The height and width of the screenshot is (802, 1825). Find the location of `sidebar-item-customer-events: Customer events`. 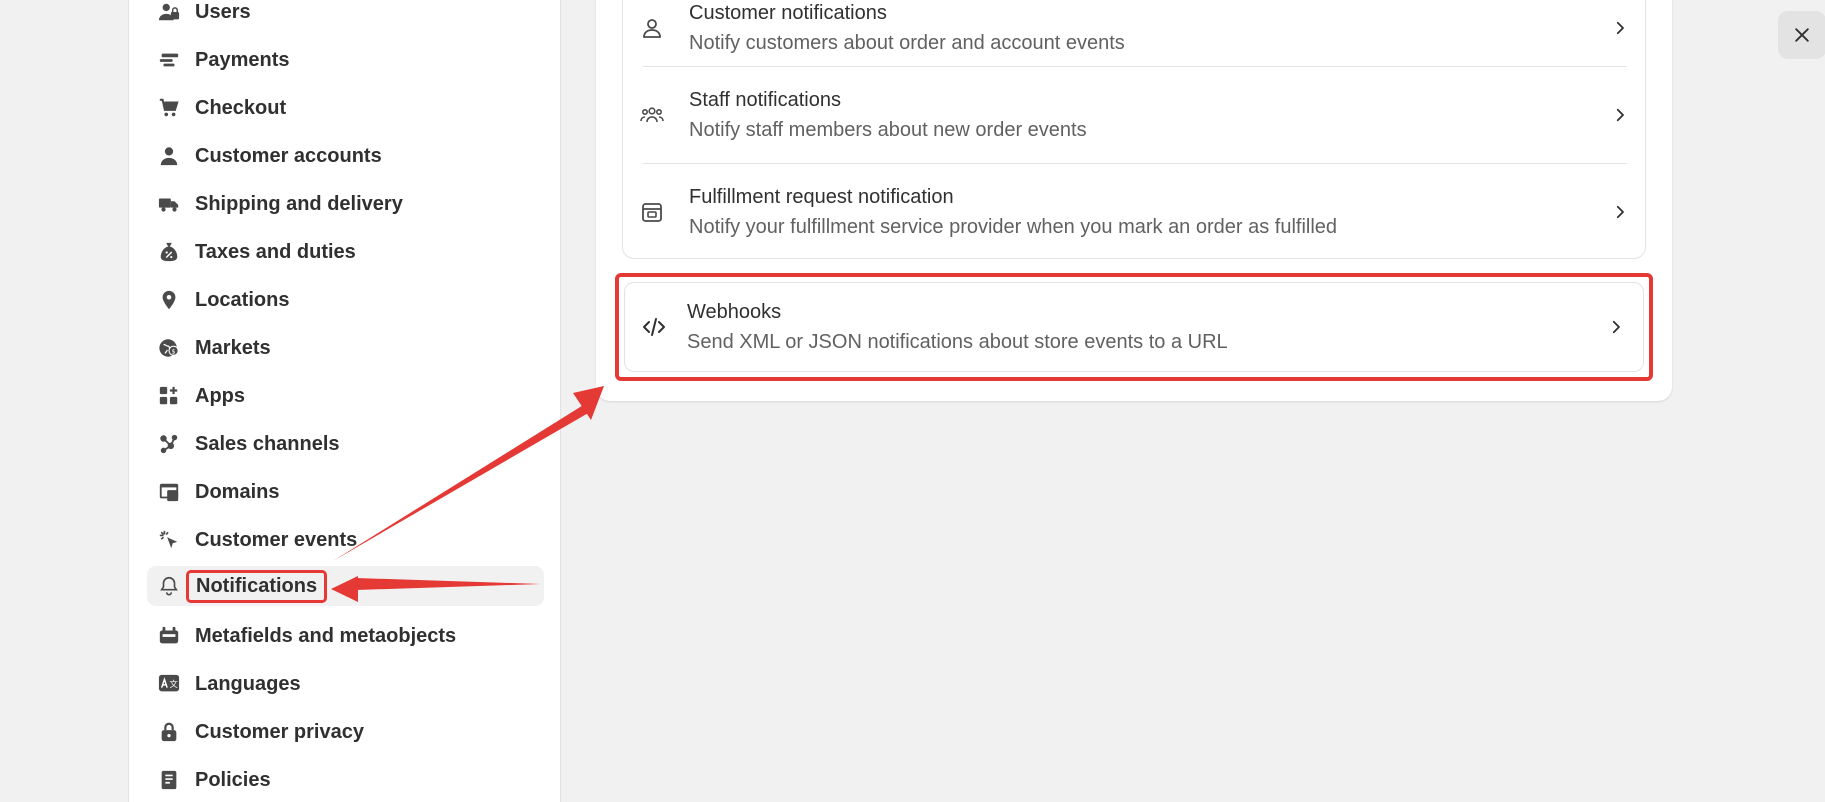

sidebar-item-customer-events: Customer events is located at coordinates (345, 540).